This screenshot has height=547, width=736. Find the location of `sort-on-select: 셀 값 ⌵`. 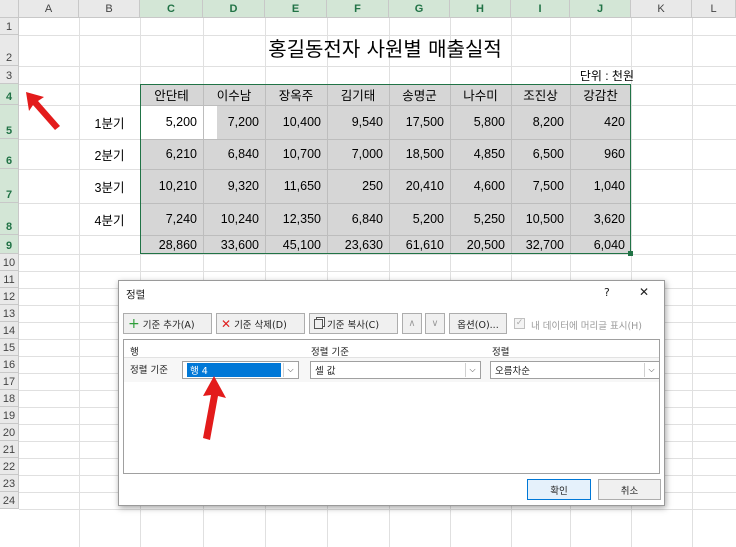

sort-on-select: 셀 값 ⌵ is located at coordinates (395, 370).